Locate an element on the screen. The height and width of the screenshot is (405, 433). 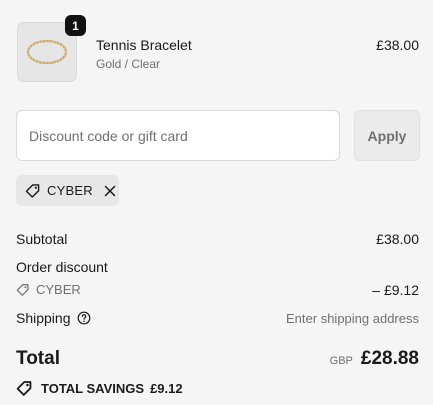
shipping-label: Shipping is located at coordinates (43, 318).